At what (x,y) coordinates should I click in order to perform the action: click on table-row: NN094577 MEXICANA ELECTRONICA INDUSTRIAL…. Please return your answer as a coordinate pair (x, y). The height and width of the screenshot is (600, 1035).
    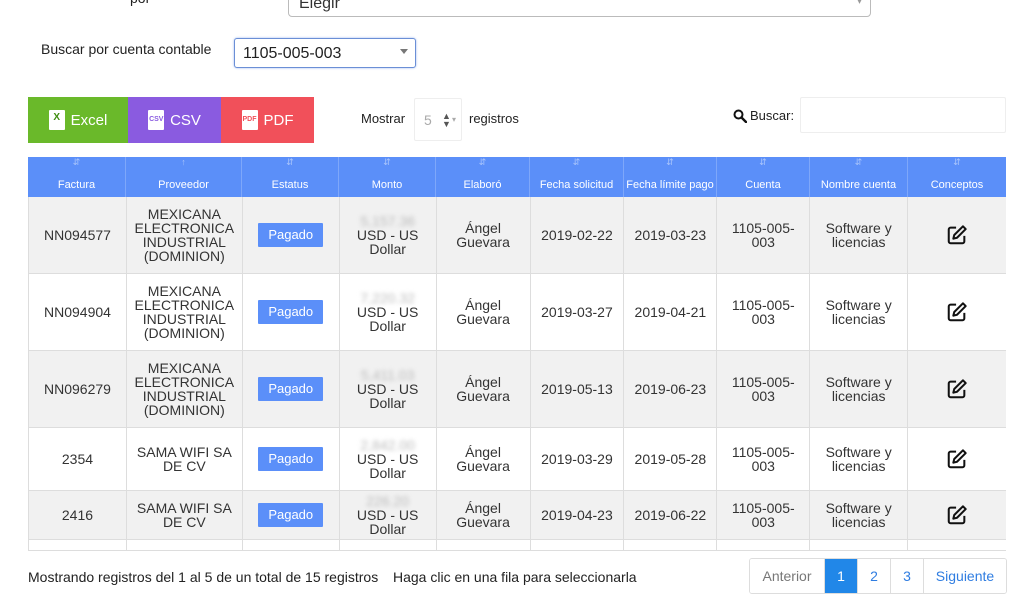
    Looking at the image, I should click on (517, 235).